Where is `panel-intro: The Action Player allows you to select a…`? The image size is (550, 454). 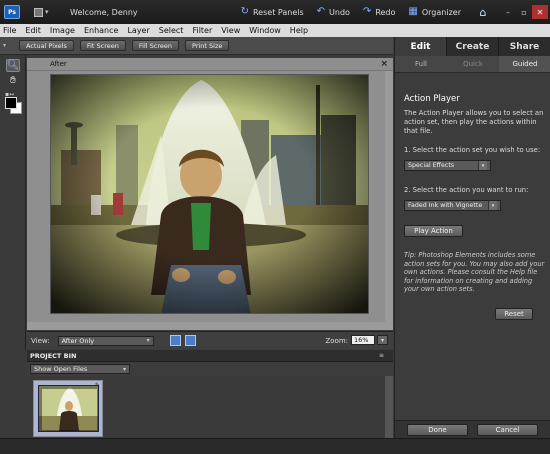
panel-intro: The Action Player allows you to select a… is located at coordinates (474, 122).